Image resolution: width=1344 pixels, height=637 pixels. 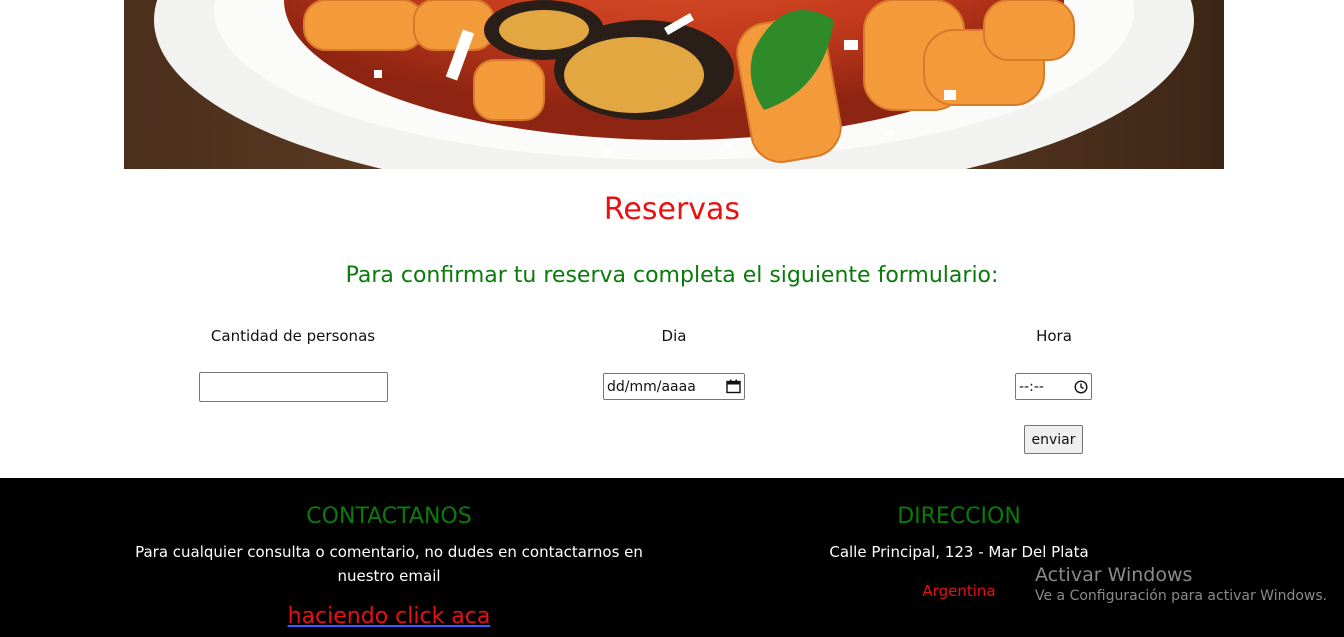 I want to click on dia-placeholder: dd/mm/aaaa, so click(x=651, y=386).